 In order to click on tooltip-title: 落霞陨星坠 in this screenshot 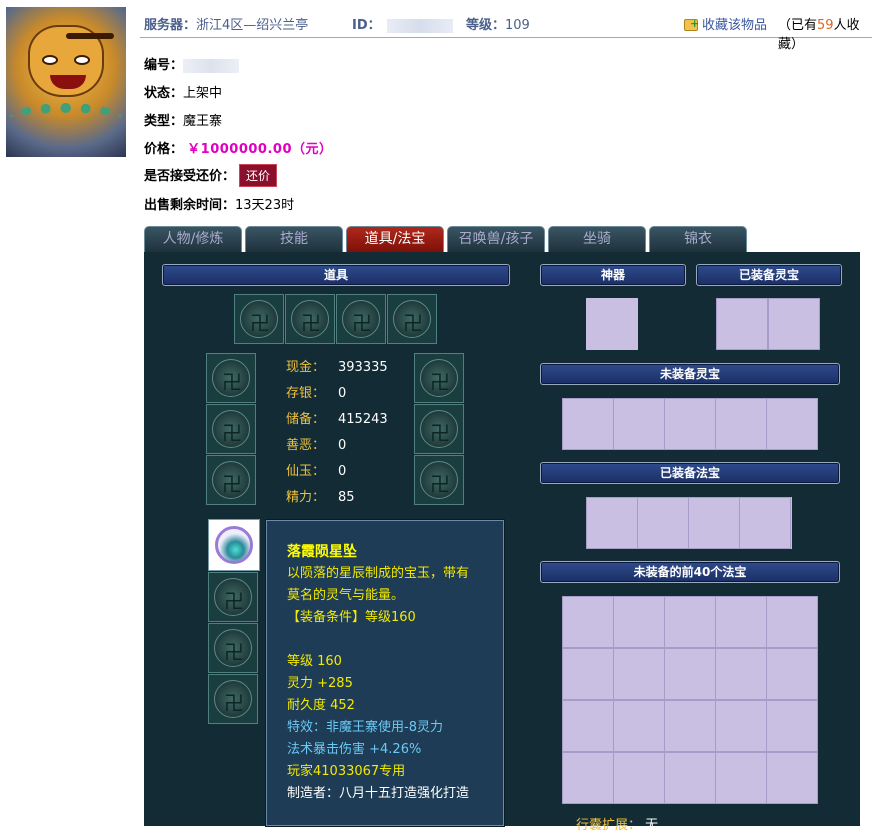, I will do `click(322, 552)`.